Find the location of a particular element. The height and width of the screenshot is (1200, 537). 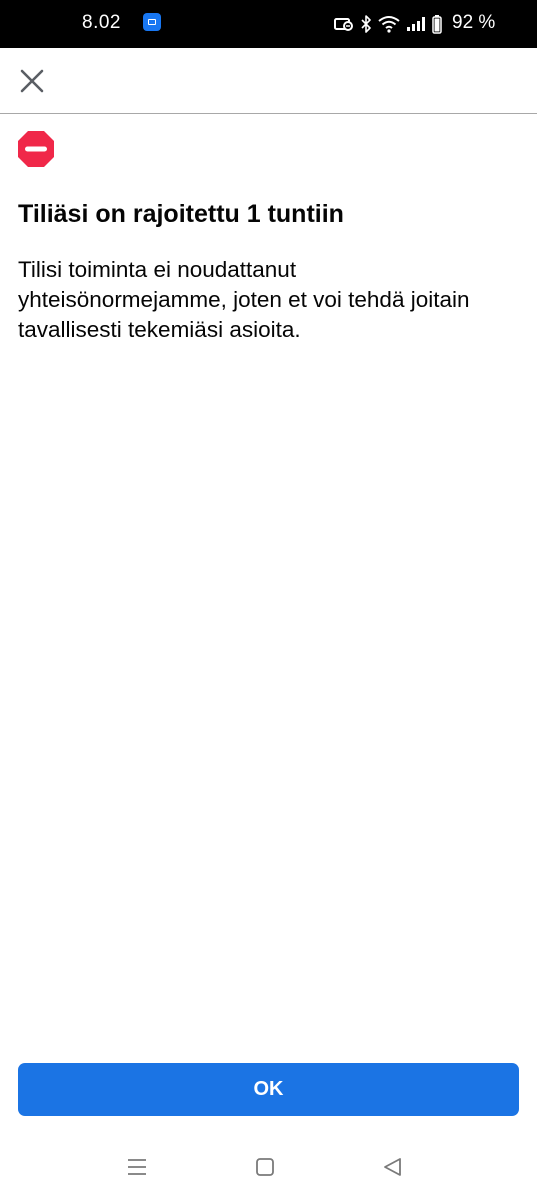

status-icons is located at coordinates (388, 24).